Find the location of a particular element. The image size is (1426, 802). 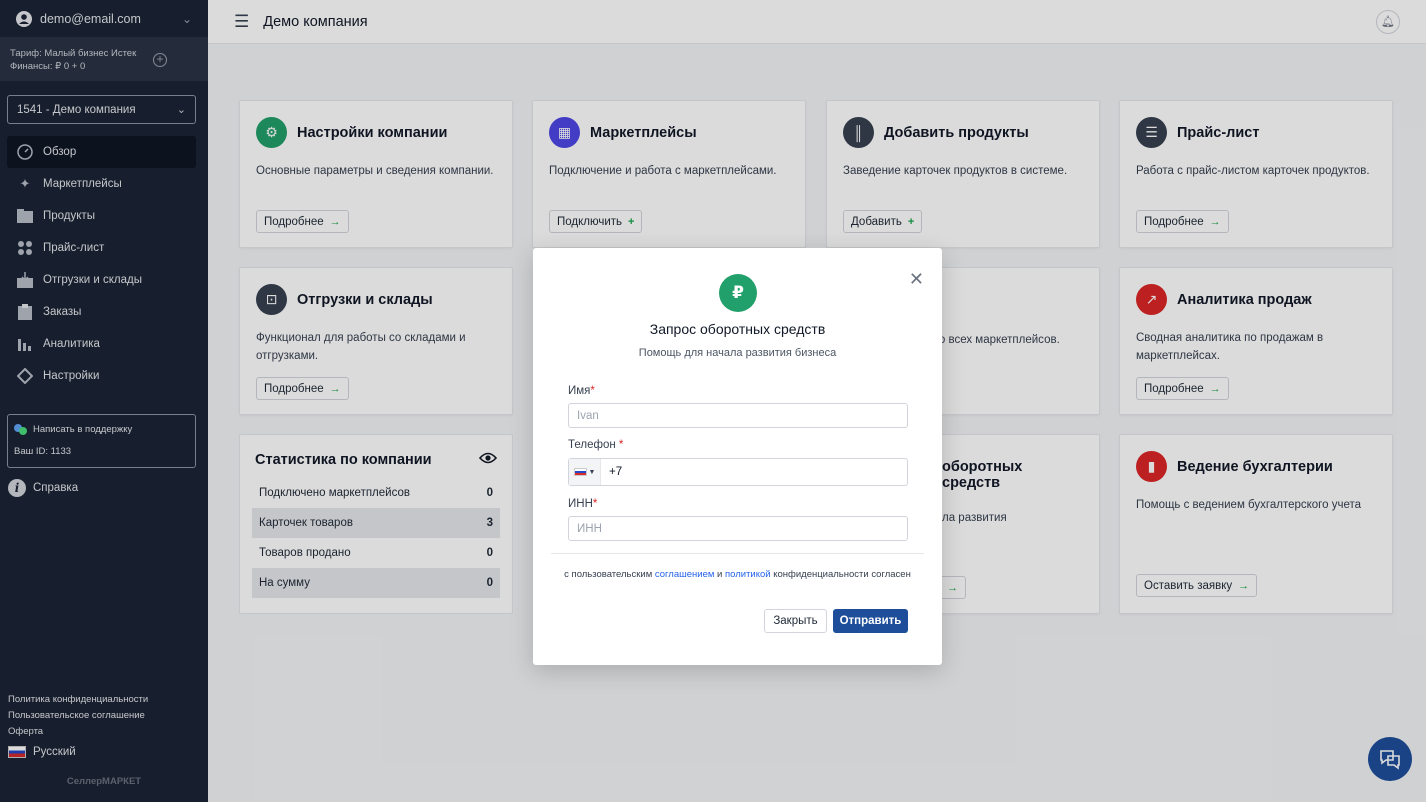

name-input is located at coordinates (738, 415).